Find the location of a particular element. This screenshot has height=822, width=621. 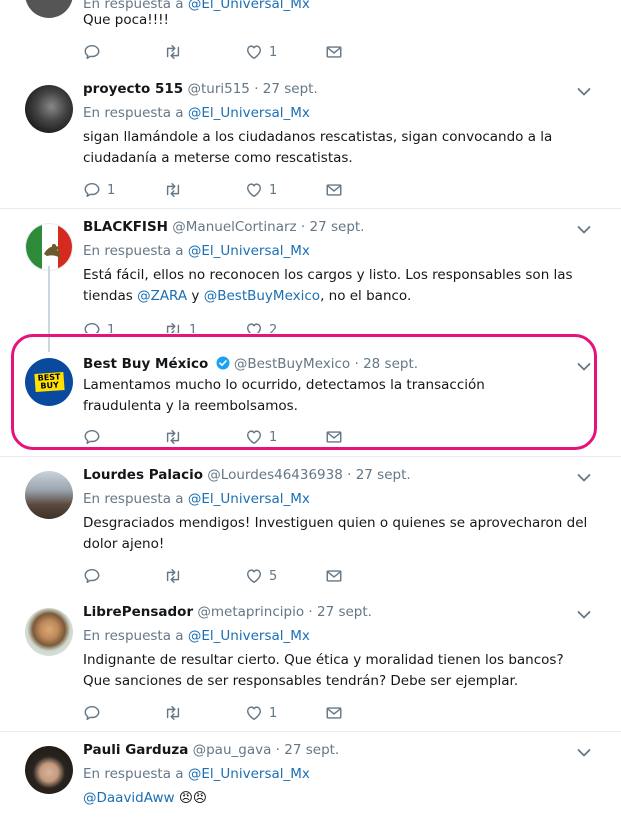

author-handle: @ManuelCortinarz is located at coordinates (234, 227).